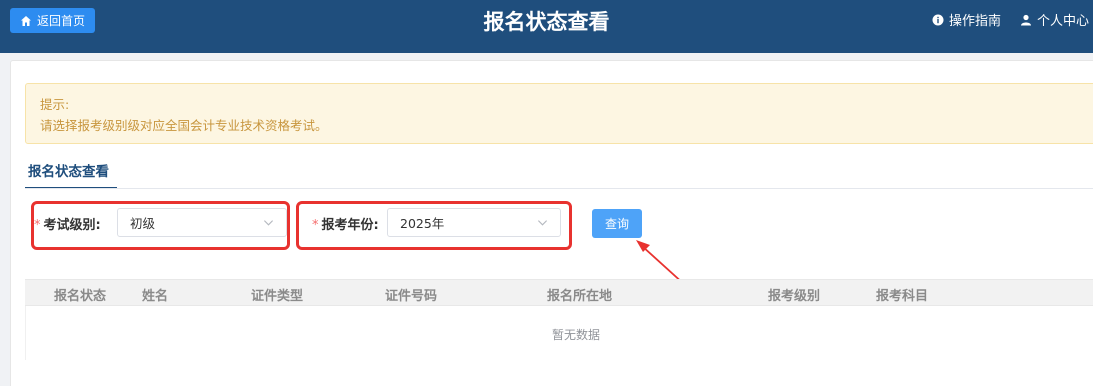 This screenshot has height=386, width=1093. Describe the element at coordinates (411, 296) in the screenshot. I see `column-header: 证件号码` at that location.